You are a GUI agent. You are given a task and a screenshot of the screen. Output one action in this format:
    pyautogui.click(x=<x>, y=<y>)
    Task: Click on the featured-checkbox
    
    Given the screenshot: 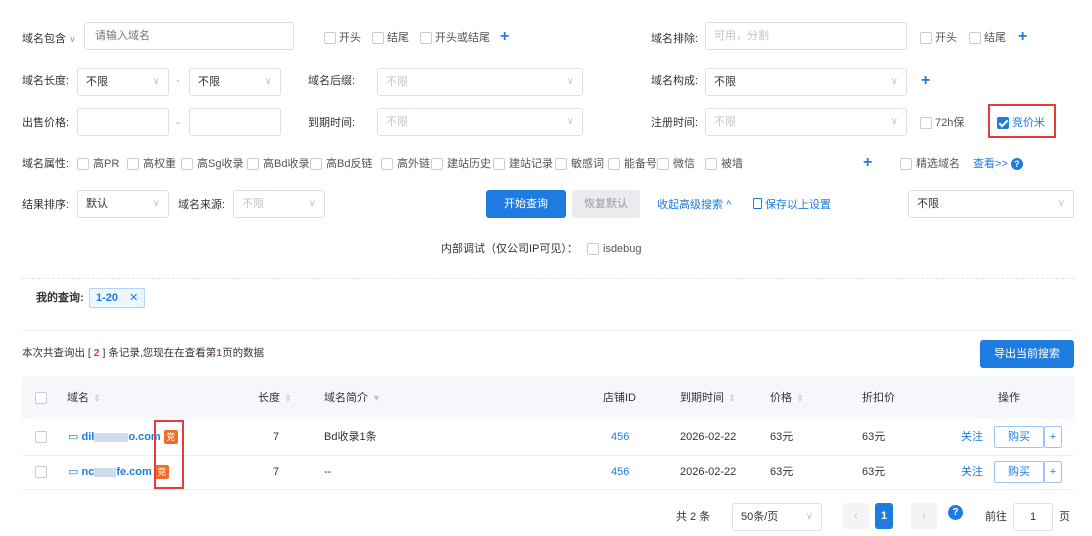 What is the action you would take?
    pyautogui.click(x=906, y=164)
    